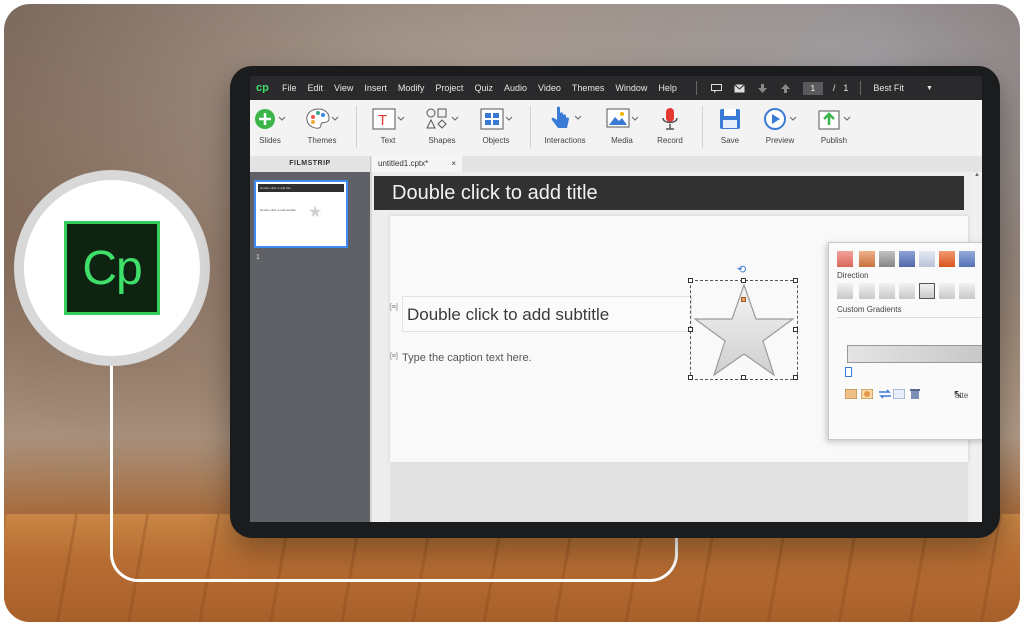 The height and width of the screenshot is (626, 1024). What do you see at coordinates (888, 88) in the screenshot?
I see `zoom-select: Best Fit` at bounding box center [888, 88].